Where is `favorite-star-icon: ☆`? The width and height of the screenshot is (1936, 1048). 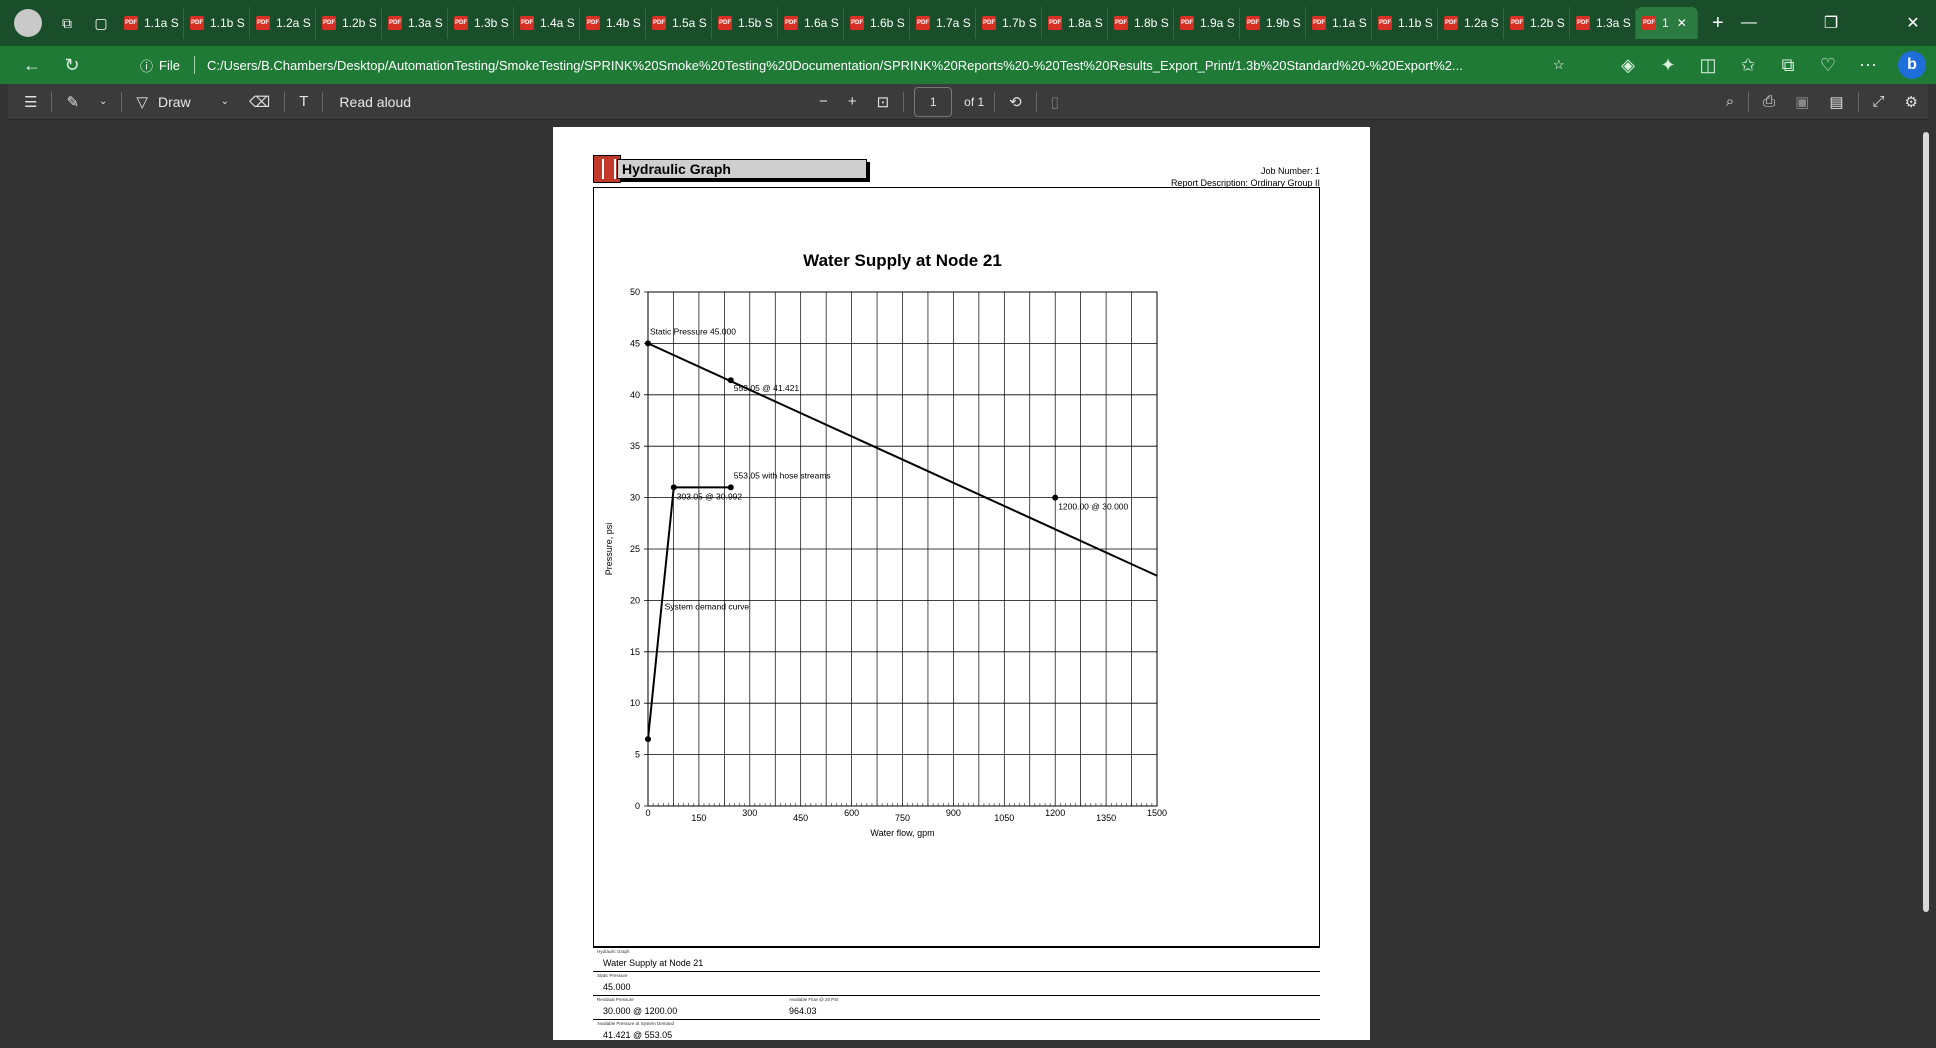 favorite-star-icon: ☆ is located at coordinates (1559, 65).